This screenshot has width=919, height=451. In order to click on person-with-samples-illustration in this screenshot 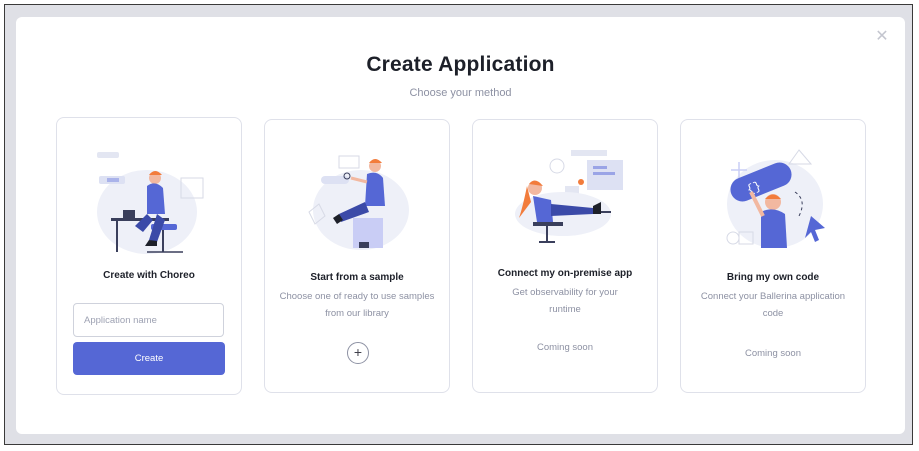, I will do `click(358, 202)`.